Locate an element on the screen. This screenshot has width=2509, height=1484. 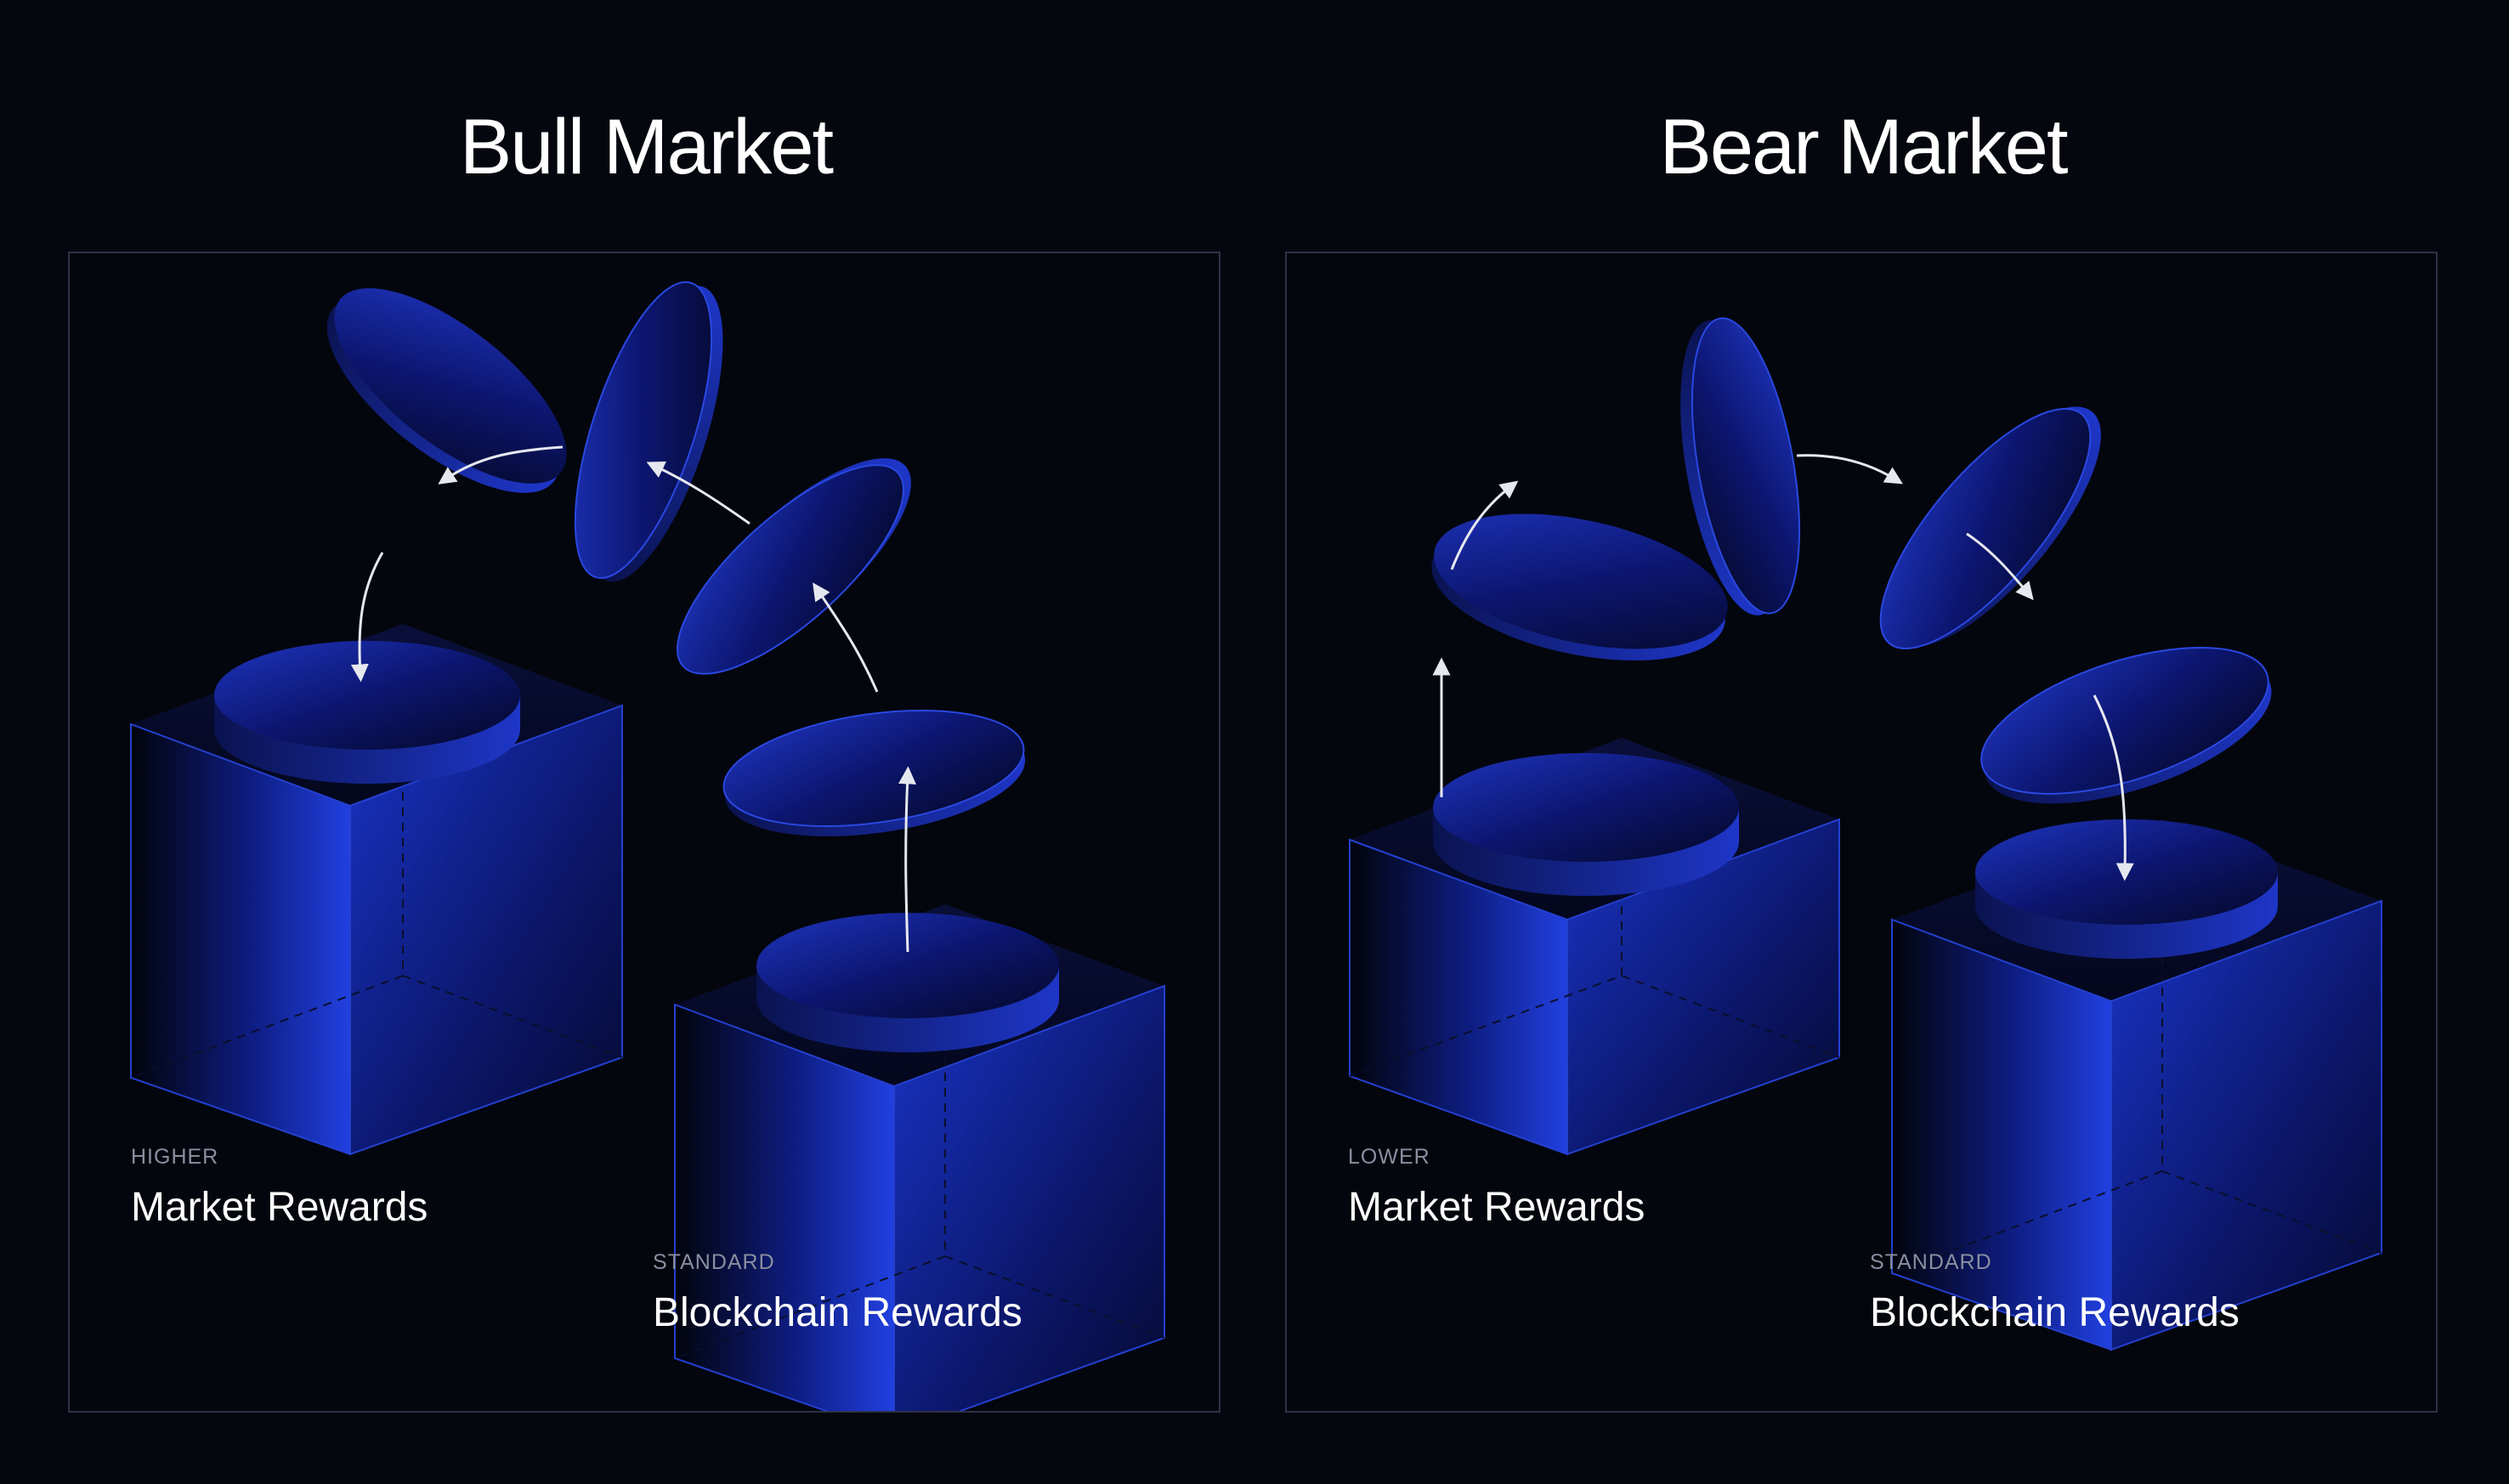
market-rewards-tier: LOWER is located at coordinates (1389, 1157).